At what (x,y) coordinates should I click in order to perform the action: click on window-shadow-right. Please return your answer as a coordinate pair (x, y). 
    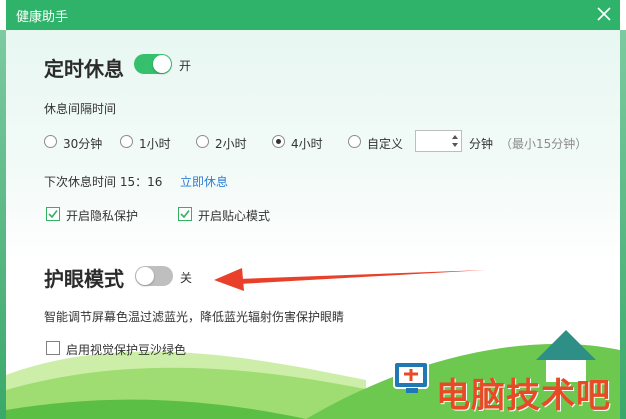
    Looking at the image, I should click on (623, 224).